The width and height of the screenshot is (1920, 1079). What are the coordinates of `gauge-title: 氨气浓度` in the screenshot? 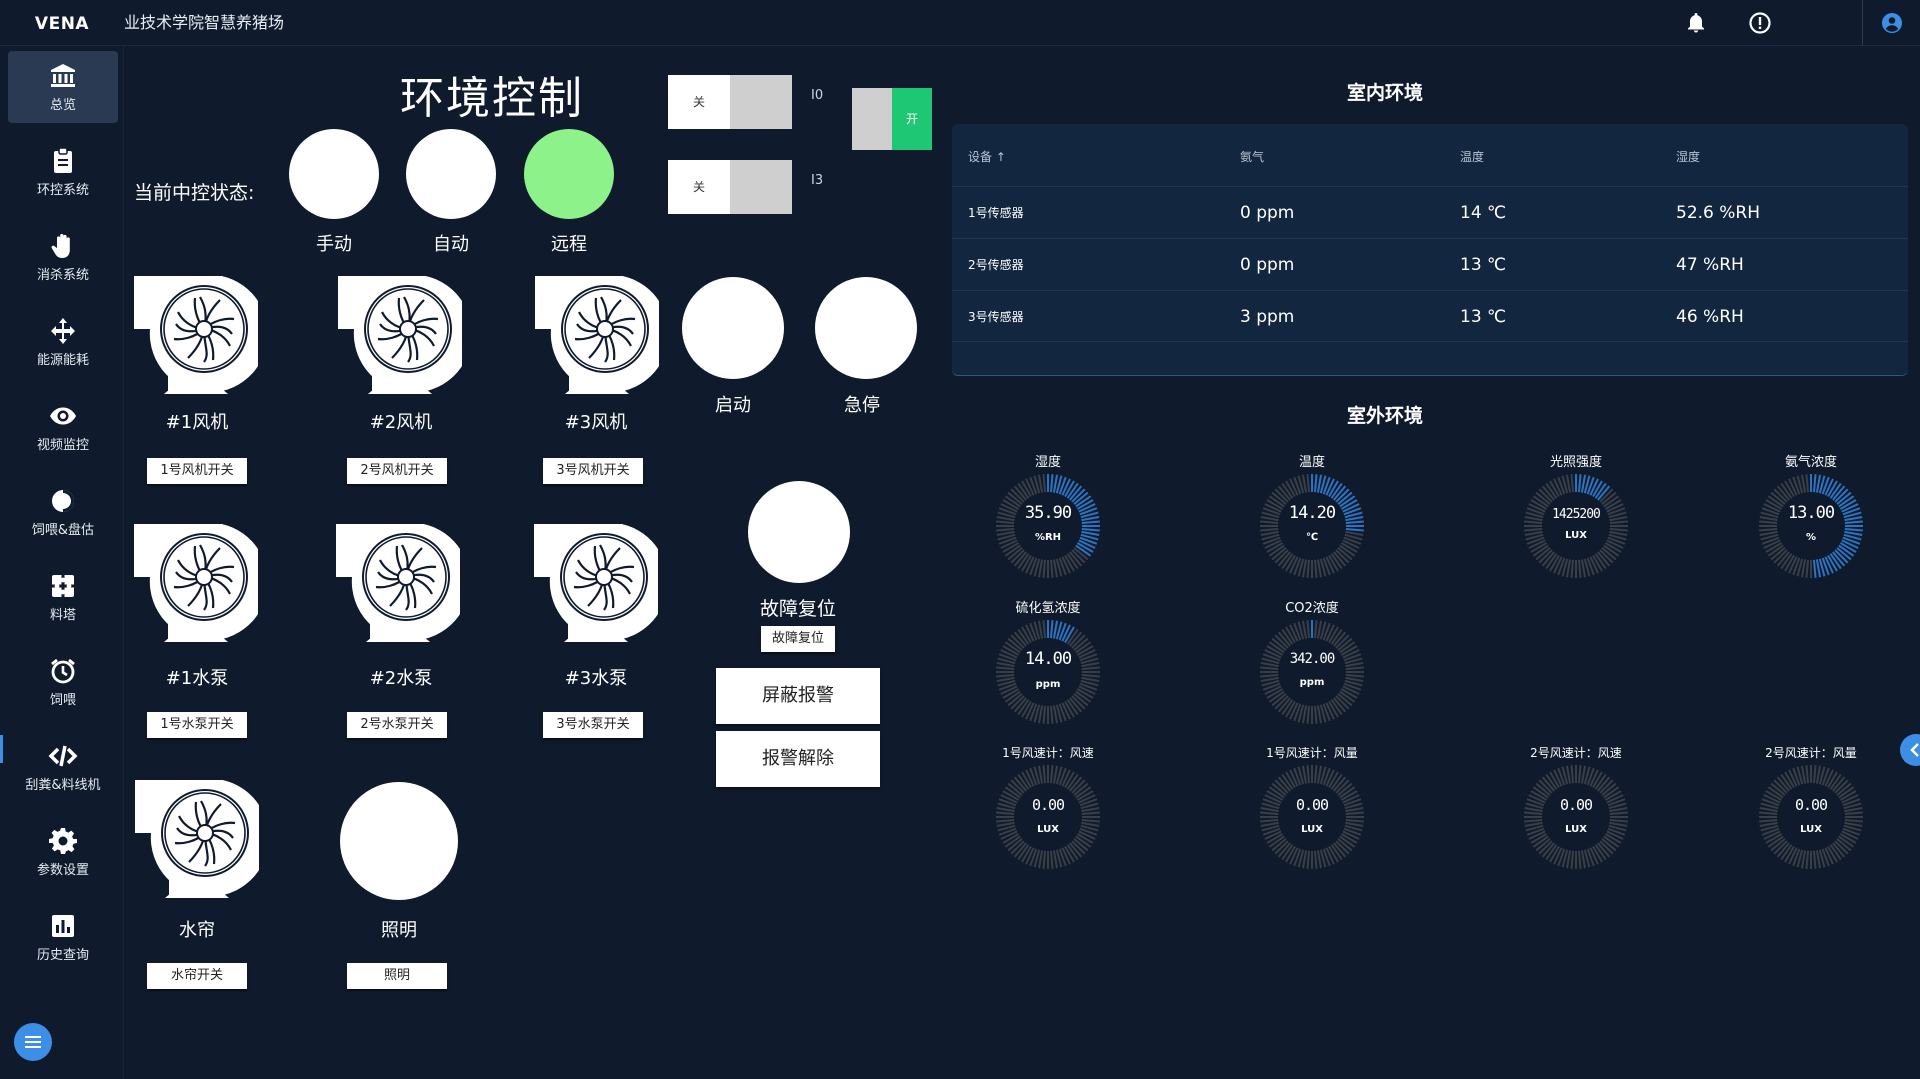 It's located at (1810, 462).